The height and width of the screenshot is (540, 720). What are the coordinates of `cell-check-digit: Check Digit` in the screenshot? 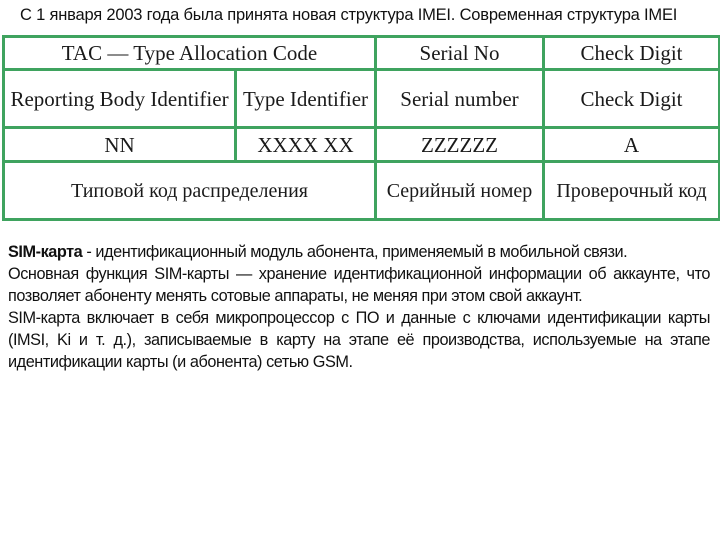 It's located at (631, 98).